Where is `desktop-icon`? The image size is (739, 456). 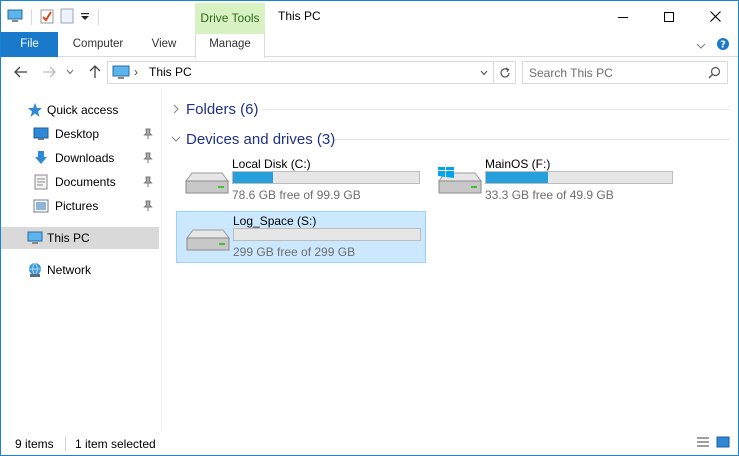 desktop-icon is located at coordinates (41, 134).